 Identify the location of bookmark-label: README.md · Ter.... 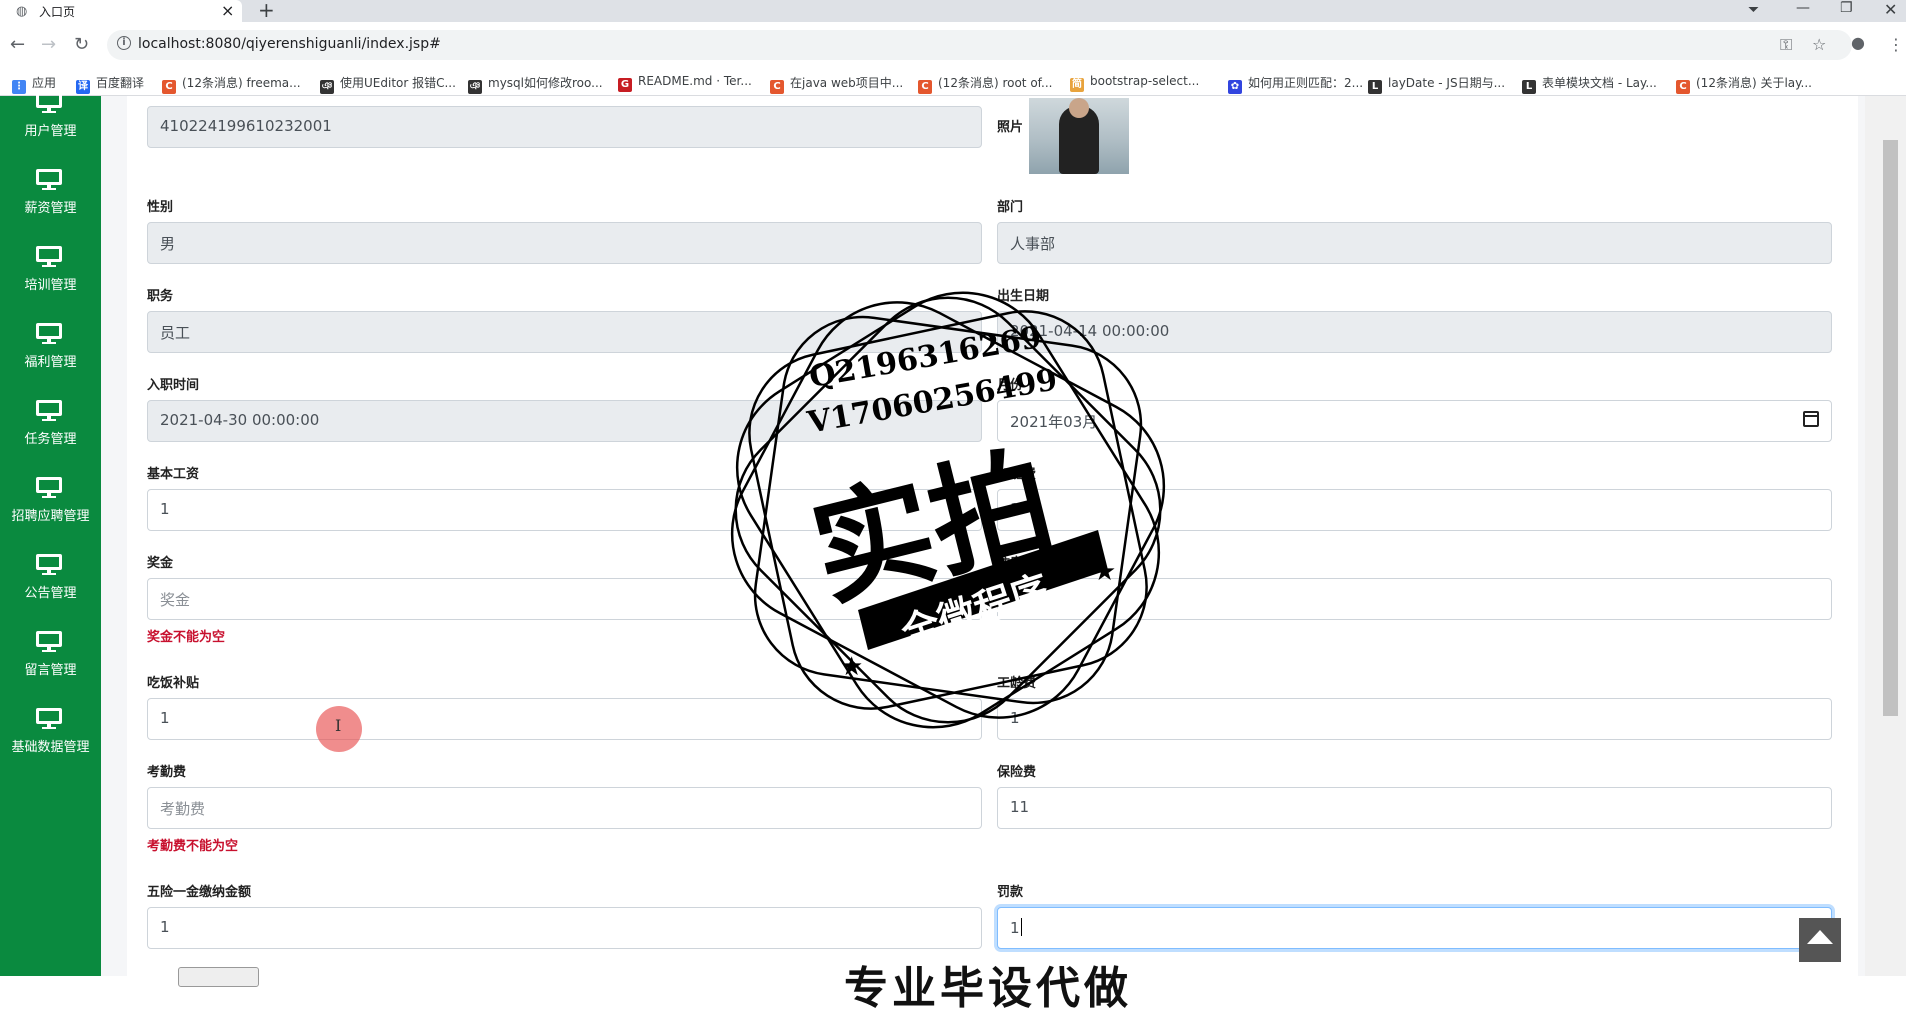
(695, 81).